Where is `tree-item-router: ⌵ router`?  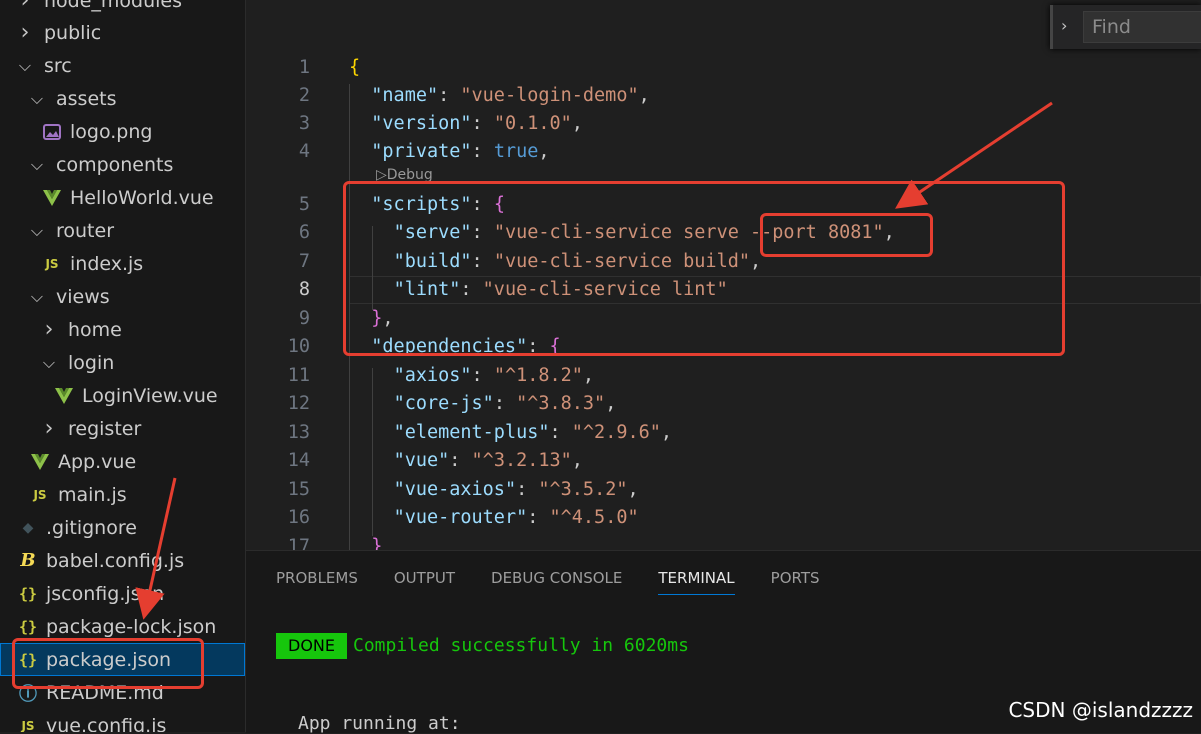
tree-item-router: ⌵ router is located at coordinates (122, 230).